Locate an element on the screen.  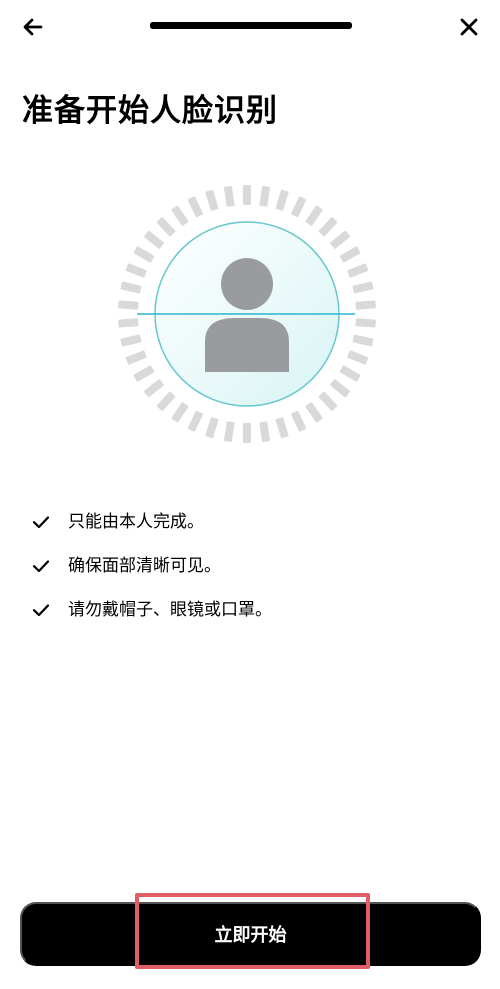
progress-fill is located at coordinates (251, 25).